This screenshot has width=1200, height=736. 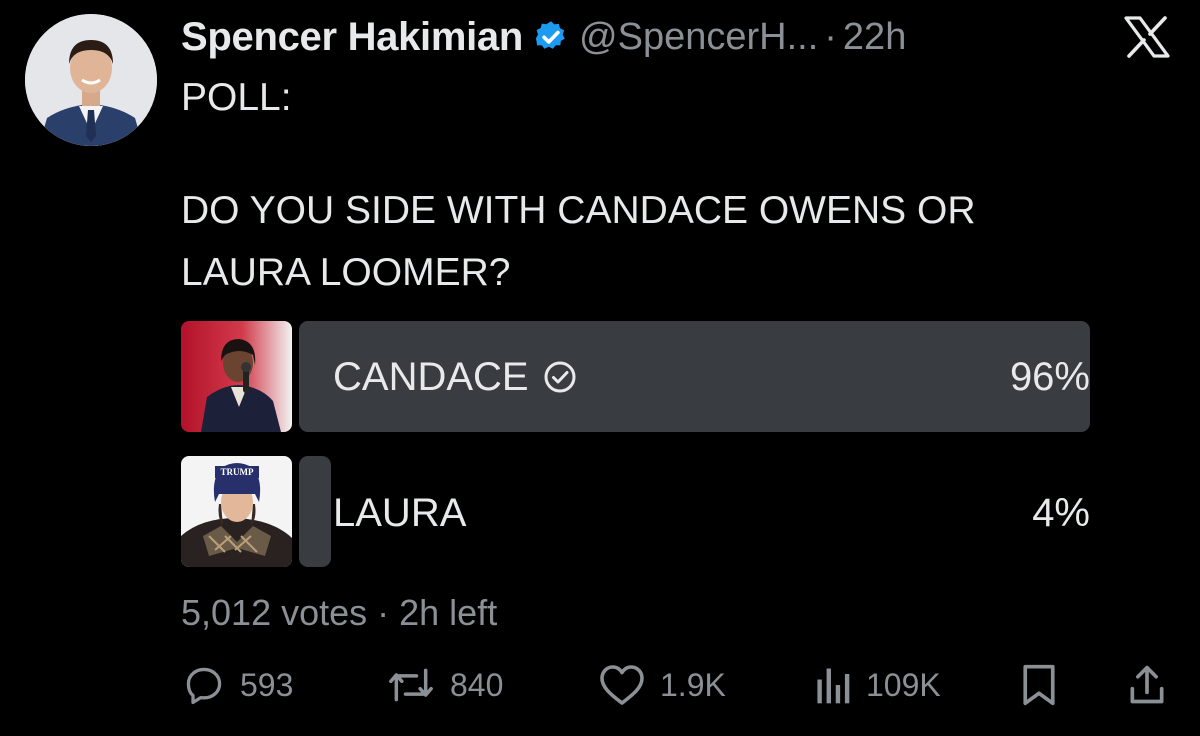 I want to click on repost-icon, so click(x=411, y=685).